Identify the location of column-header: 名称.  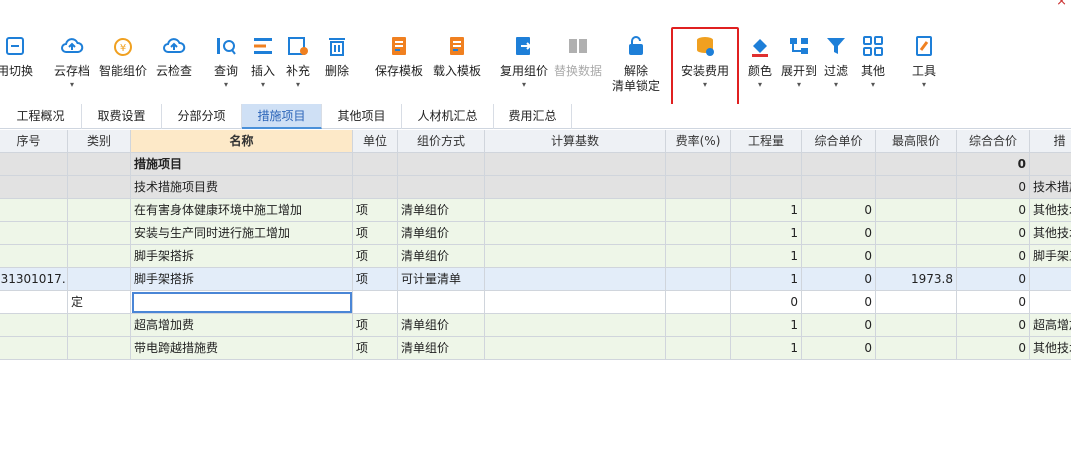
(242, 141).